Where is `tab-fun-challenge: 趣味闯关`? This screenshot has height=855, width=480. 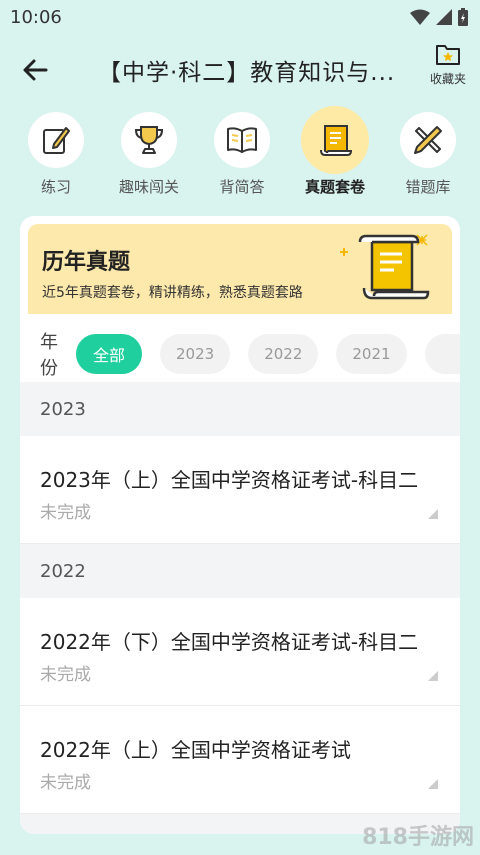 tab-fun-challenge: 趣味闯关 is located at coordinates (149, 157).